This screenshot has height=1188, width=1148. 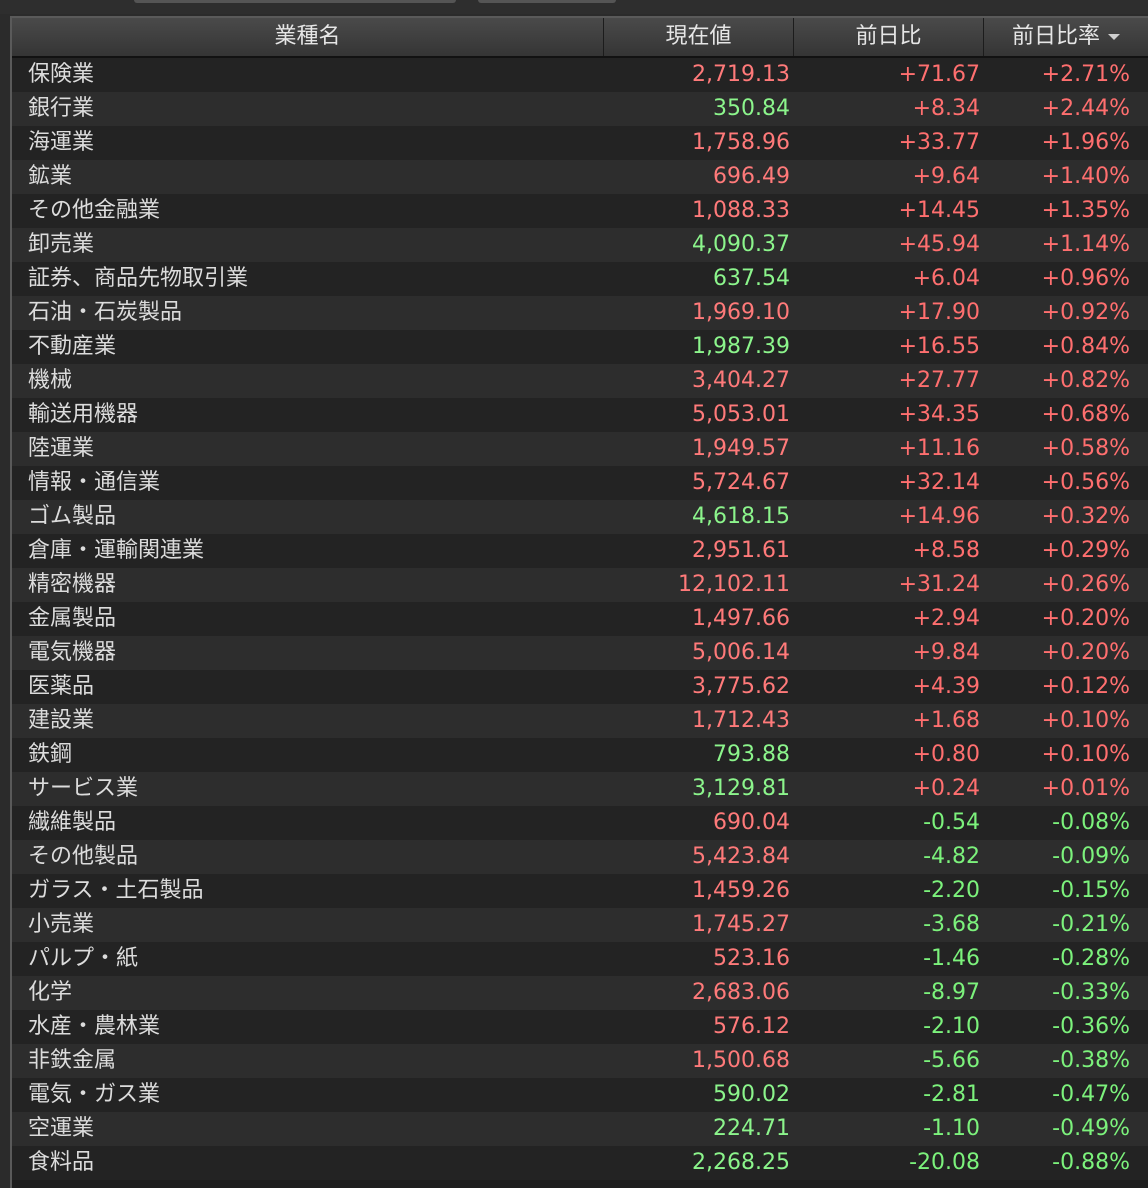 I want to click on table-row: 金属製品 1,497.66 +2.94 +0.20%, so click(x=580, y=619).